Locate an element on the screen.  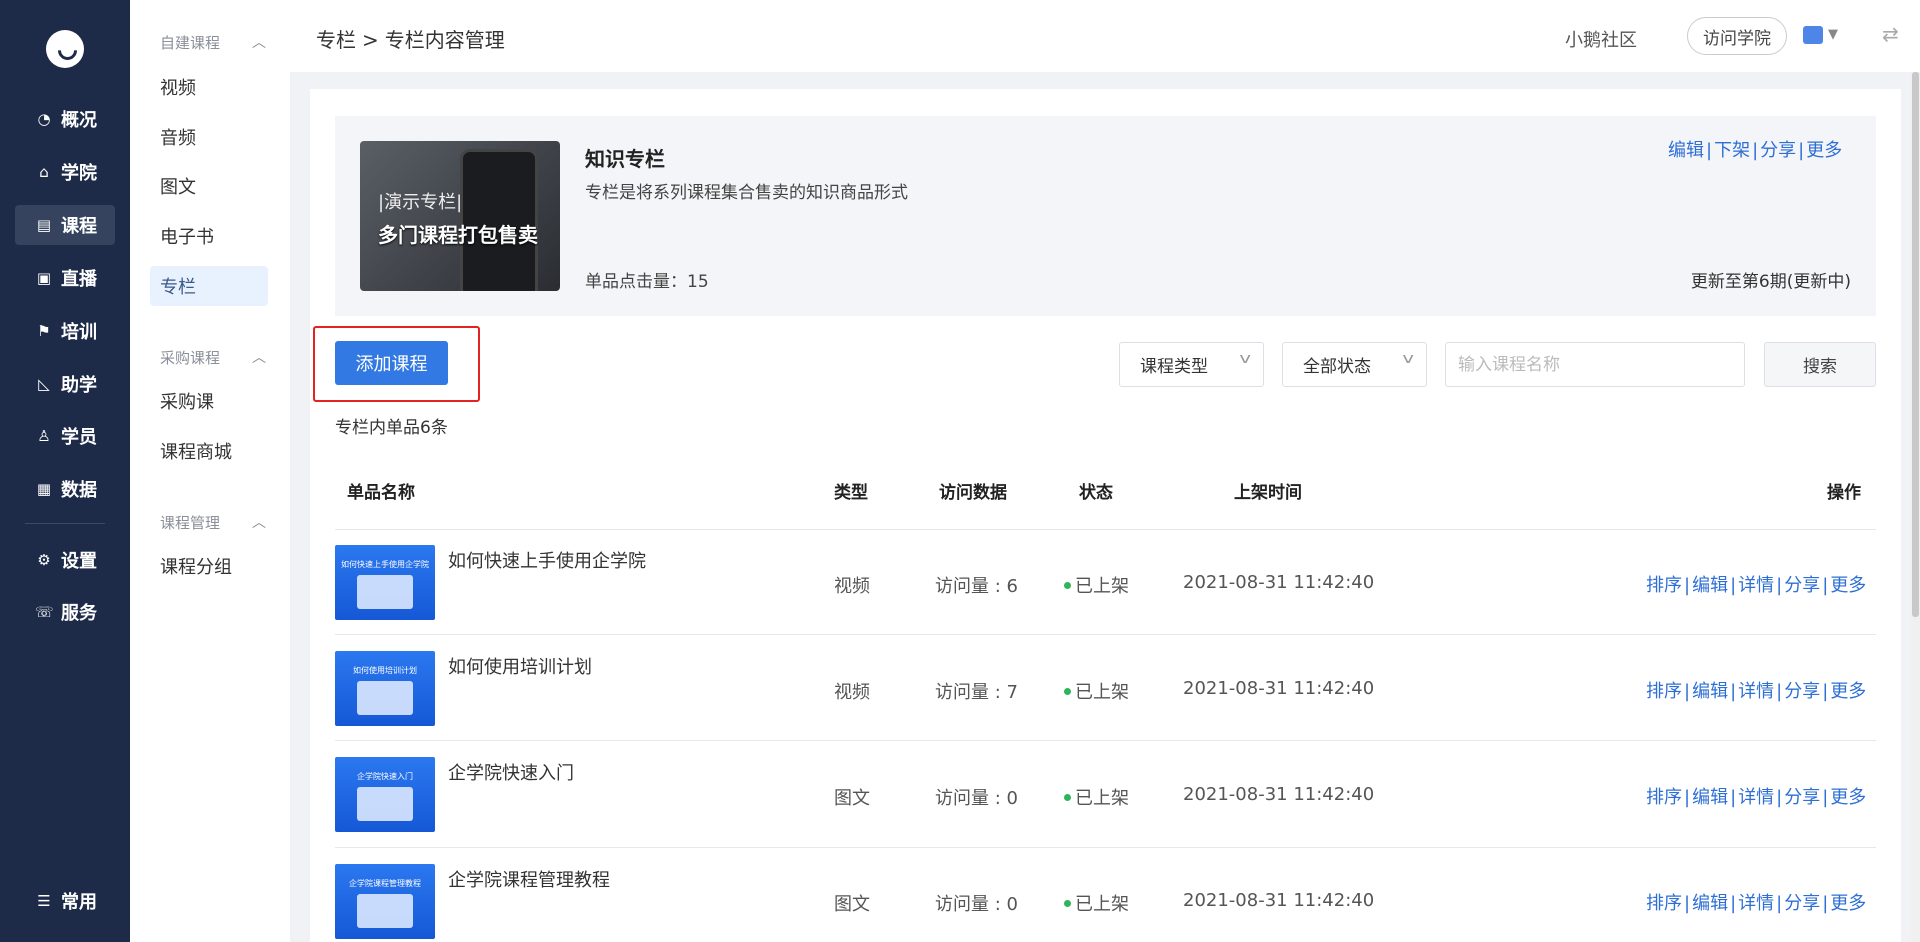
nav-item-data: ▦ 数据 is located at coordinates (65, 489).